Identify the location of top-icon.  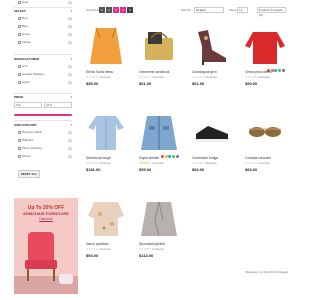
(106, 45).